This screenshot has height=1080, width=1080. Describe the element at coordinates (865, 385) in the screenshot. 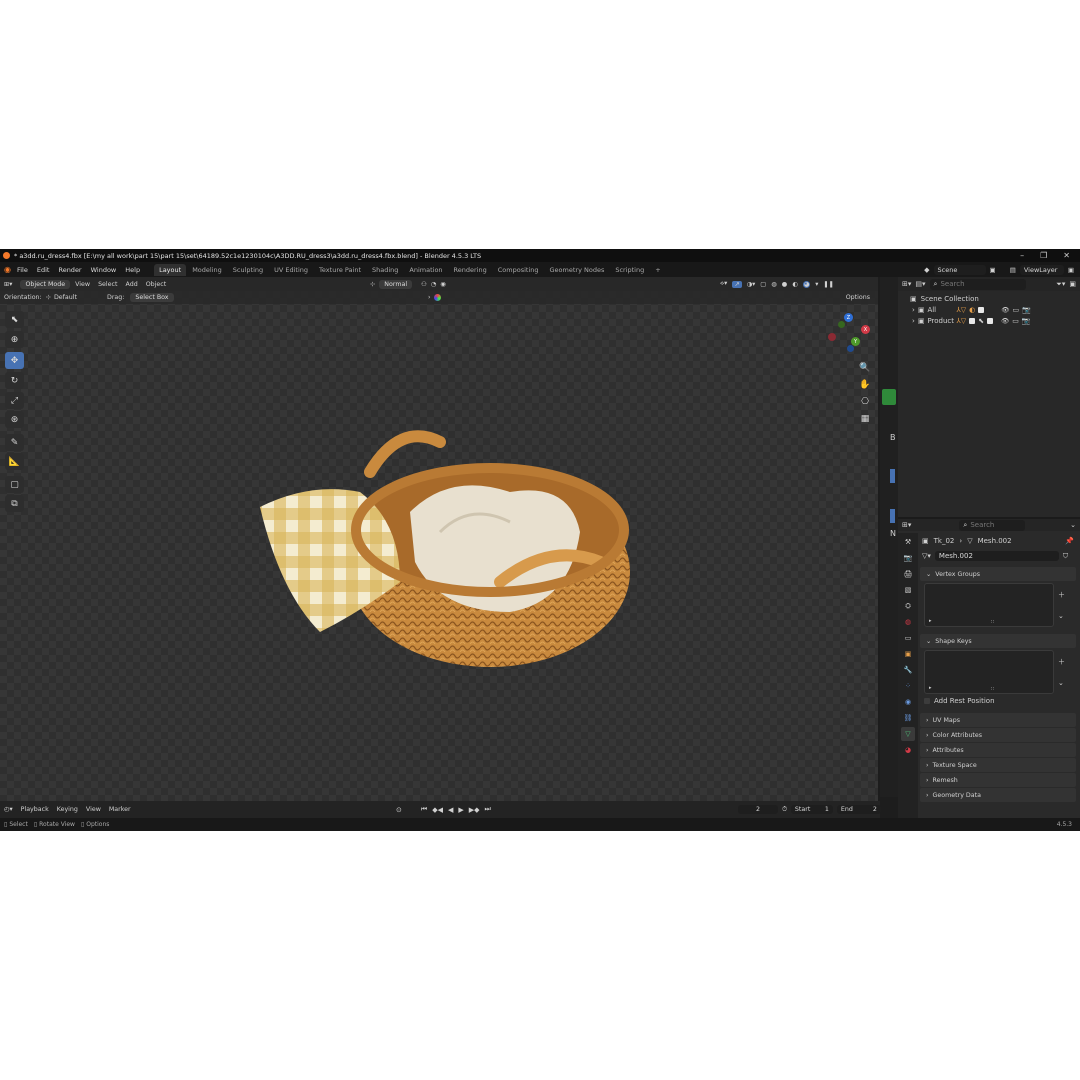

I see `pan-hand-icon: ✋` at that location.